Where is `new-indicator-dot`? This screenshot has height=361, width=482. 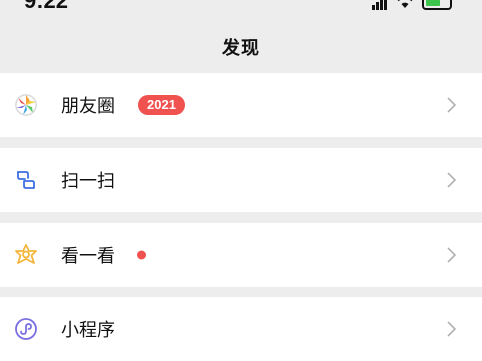 new-indicator-dot is located at coordinates (141, 255).